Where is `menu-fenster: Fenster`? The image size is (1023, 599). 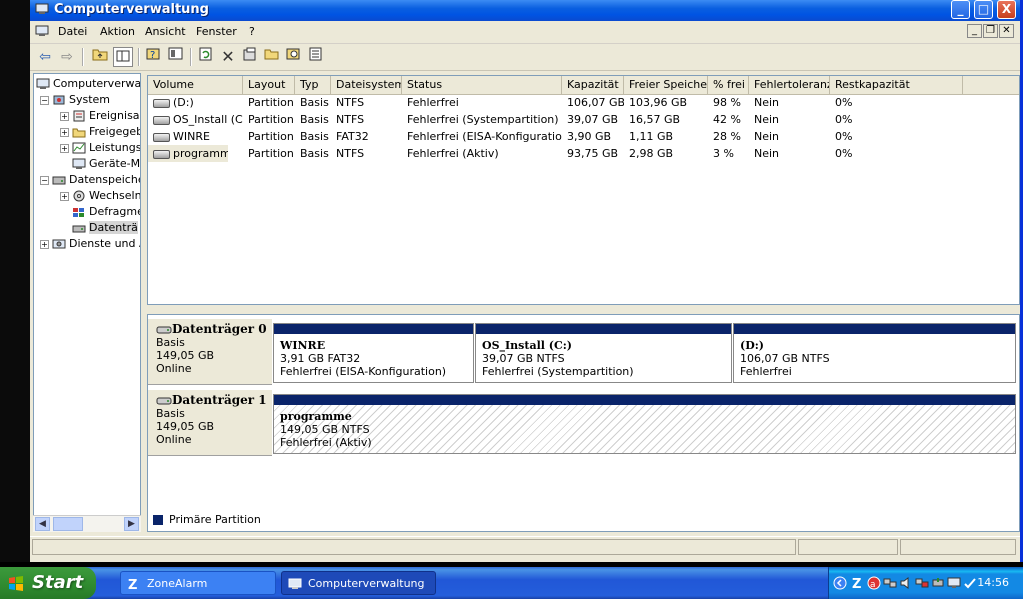 menu-fenster: Fenster is located at coordinates (216, 31).